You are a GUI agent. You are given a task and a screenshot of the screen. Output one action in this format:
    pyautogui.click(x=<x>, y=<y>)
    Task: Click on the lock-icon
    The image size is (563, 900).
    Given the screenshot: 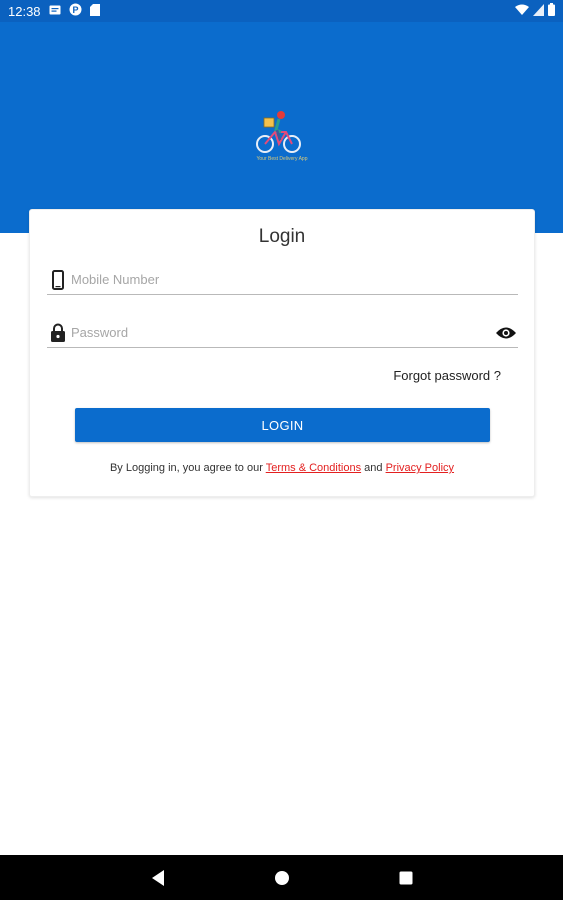 What is the action you would take?
    pyautogui.click(x=58, y=333)
    